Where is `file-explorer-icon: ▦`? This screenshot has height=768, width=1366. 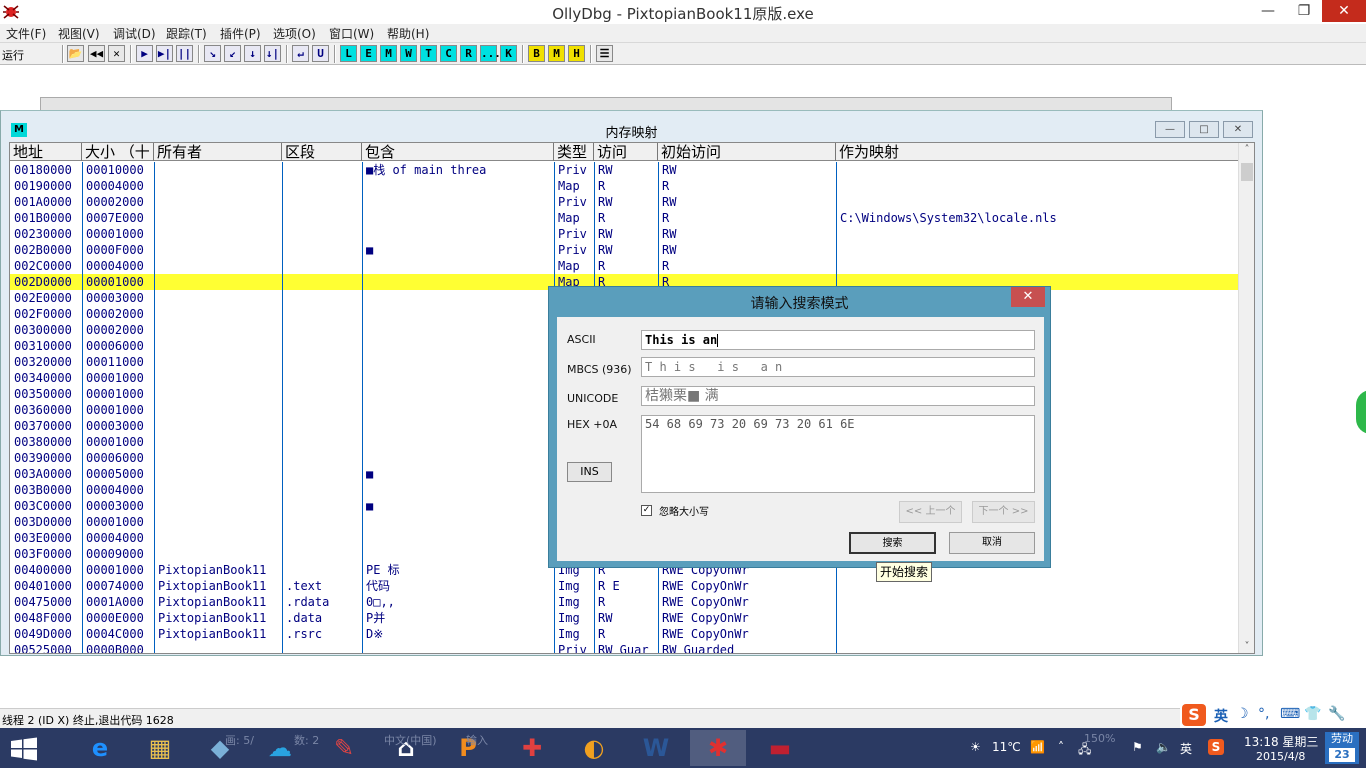
file-explorer-icon: ▦ is located at coordinates (160, 748).